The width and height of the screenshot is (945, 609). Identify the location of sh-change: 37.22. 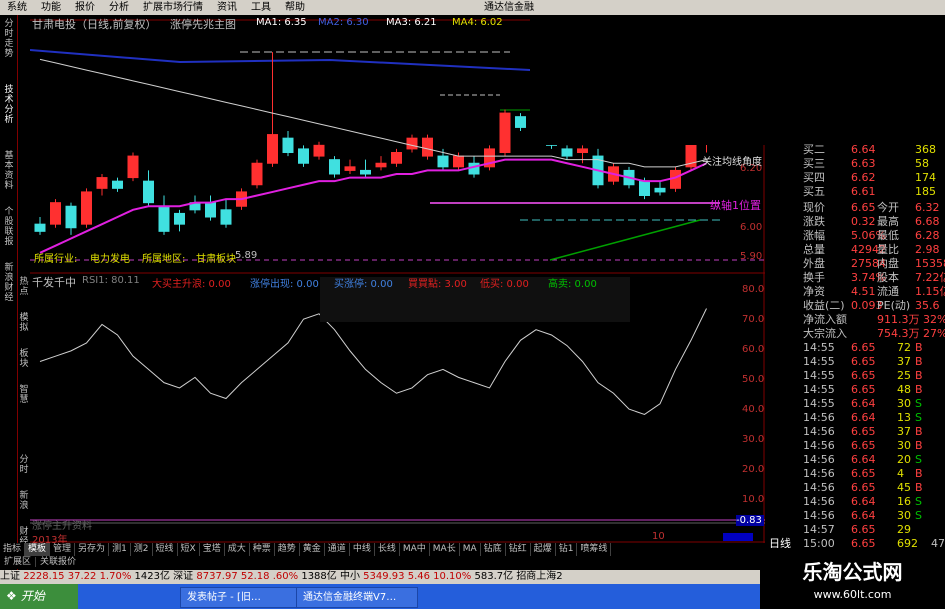
(82, 576).